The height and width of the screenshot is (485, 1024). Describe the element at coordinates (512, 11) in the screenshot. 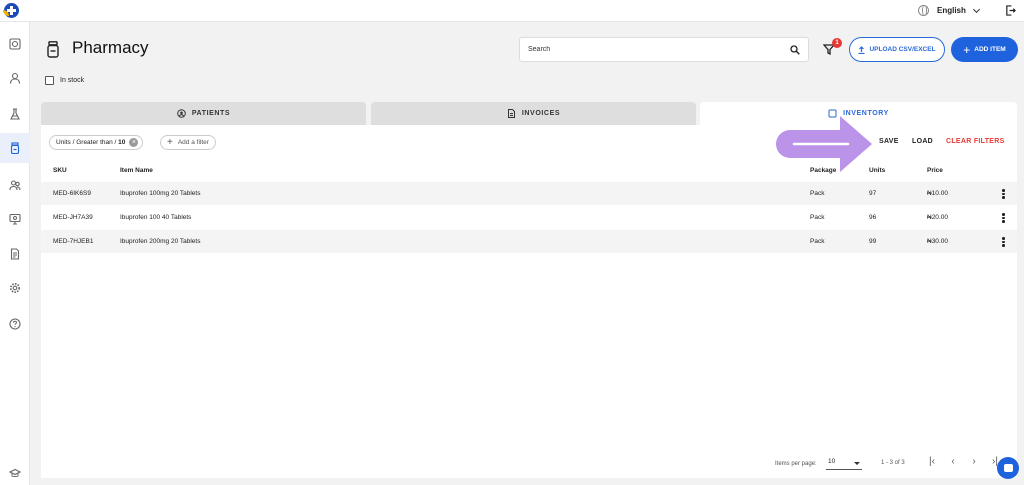

I see `top-bar: English` at that location.